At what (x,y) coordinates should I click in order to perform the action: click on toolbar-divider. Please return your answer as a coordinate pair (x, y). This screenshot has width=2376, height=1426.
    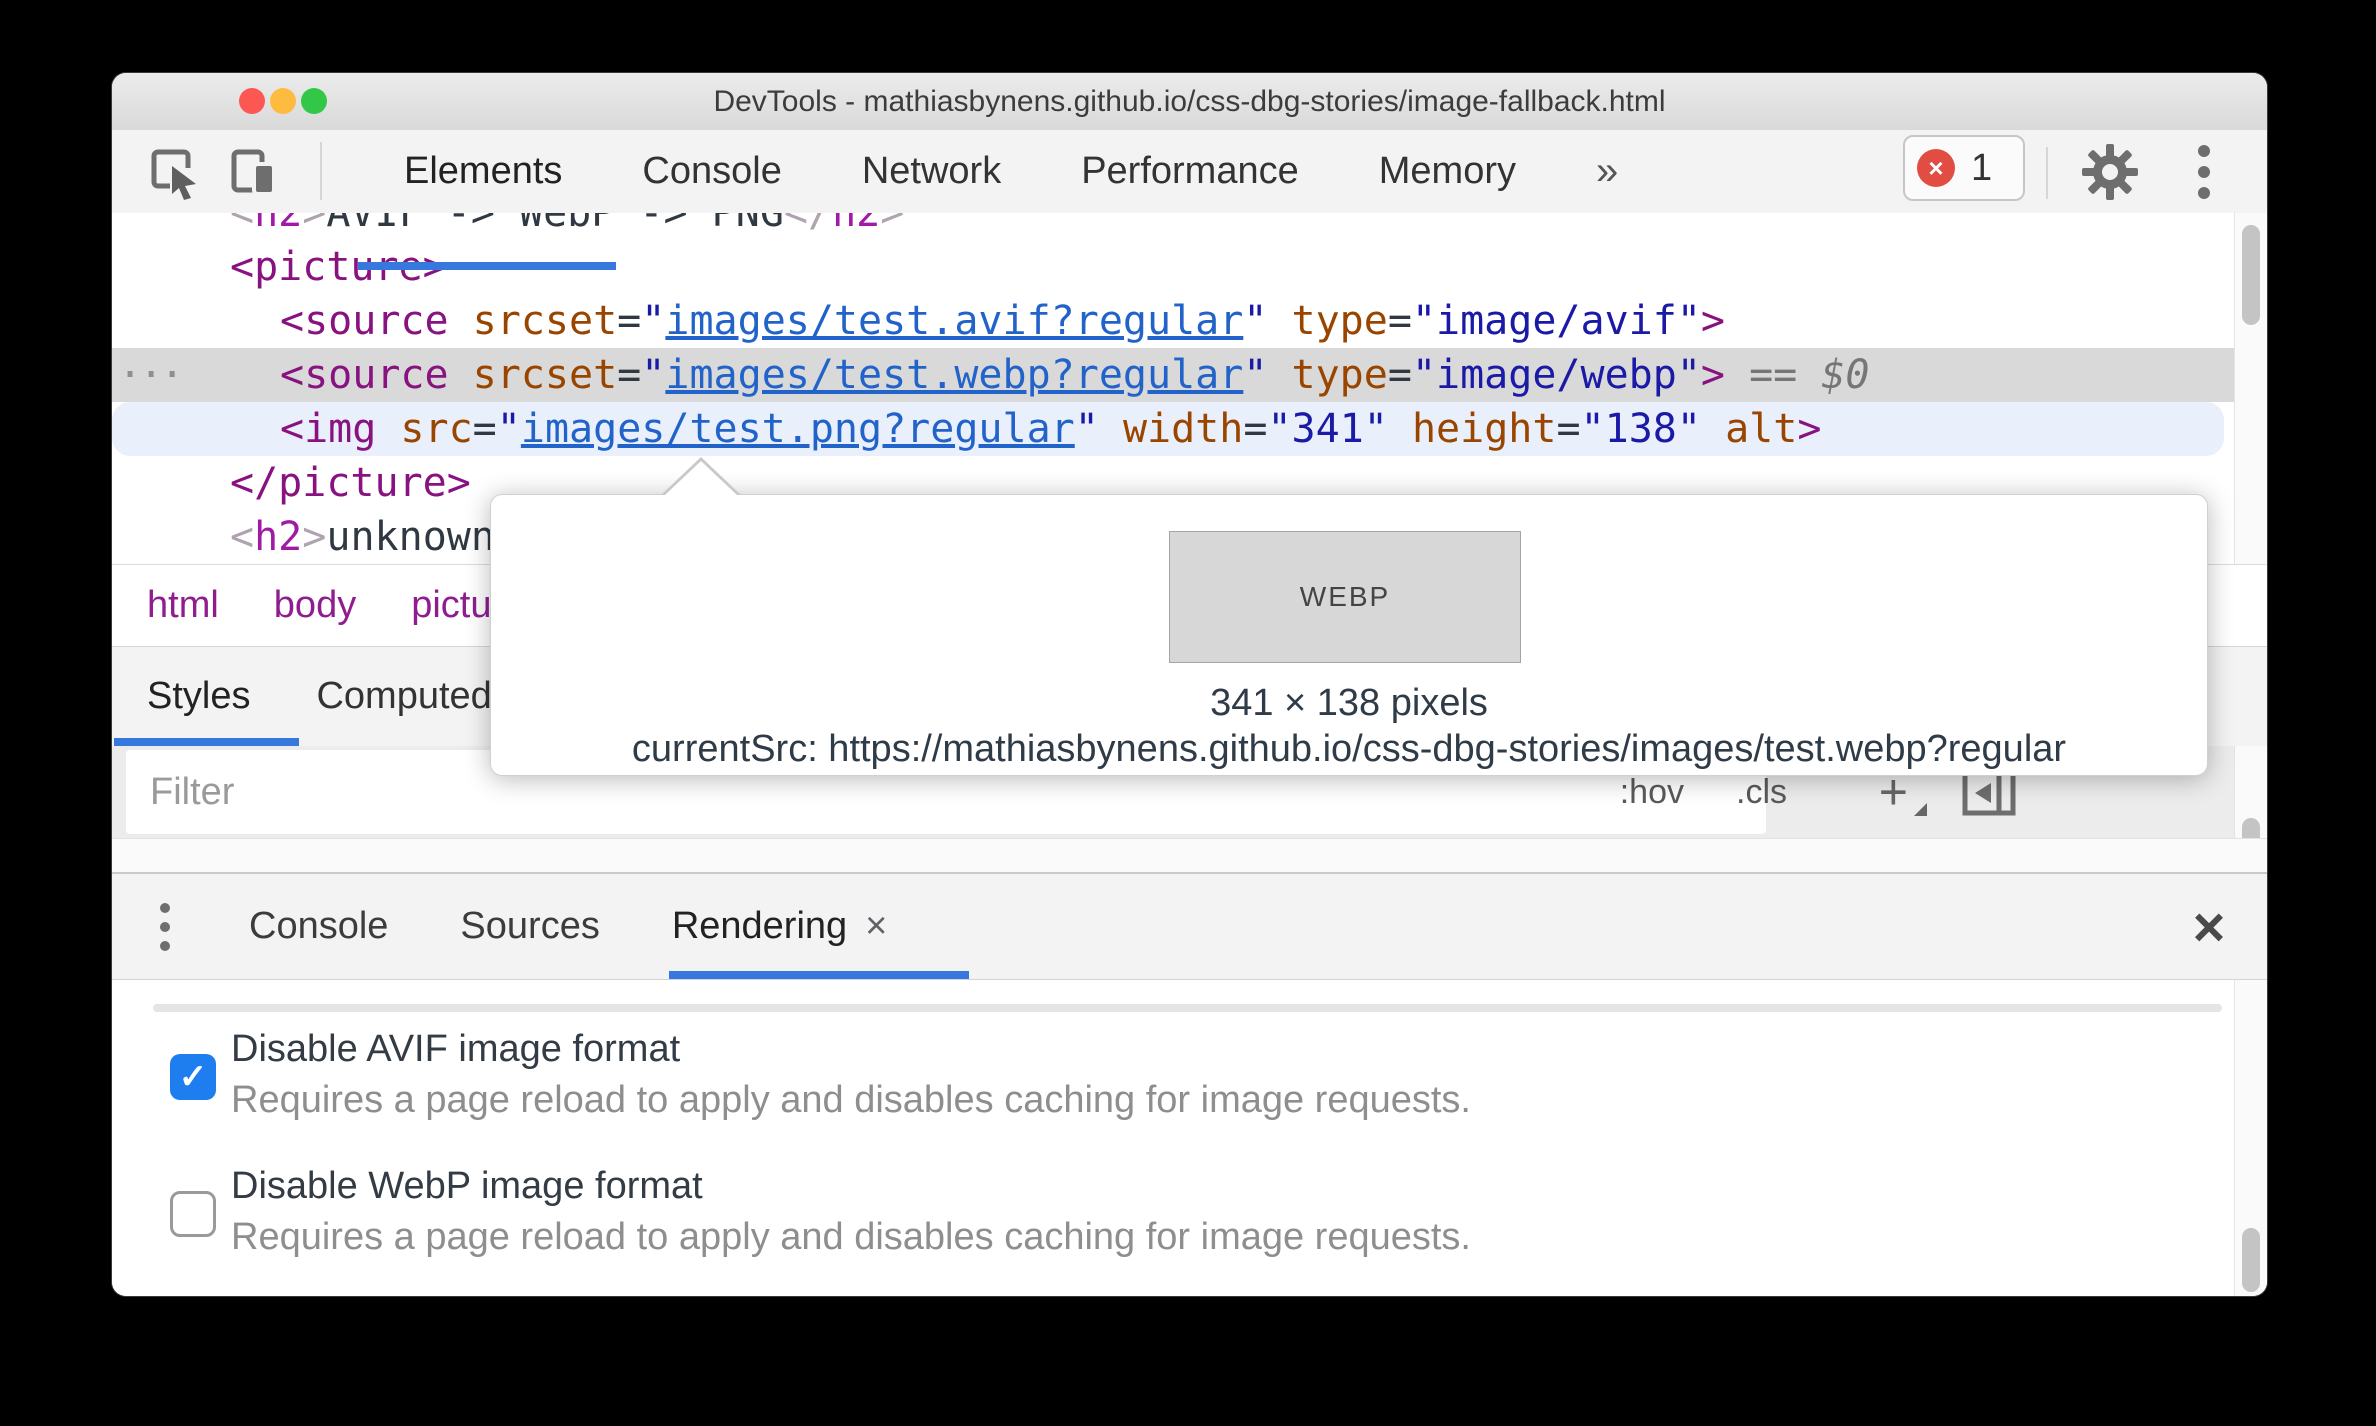
    Looking at the image, I should click on (321, 171).